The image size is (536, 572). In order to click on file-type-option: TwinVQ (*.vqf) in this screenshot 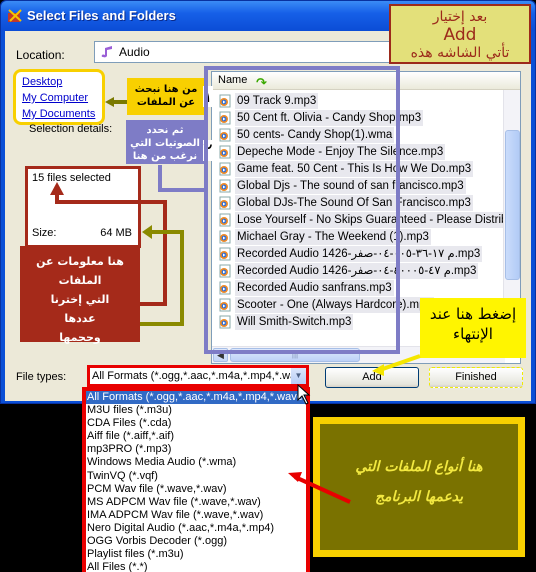, I will do `click(196, 476)`.